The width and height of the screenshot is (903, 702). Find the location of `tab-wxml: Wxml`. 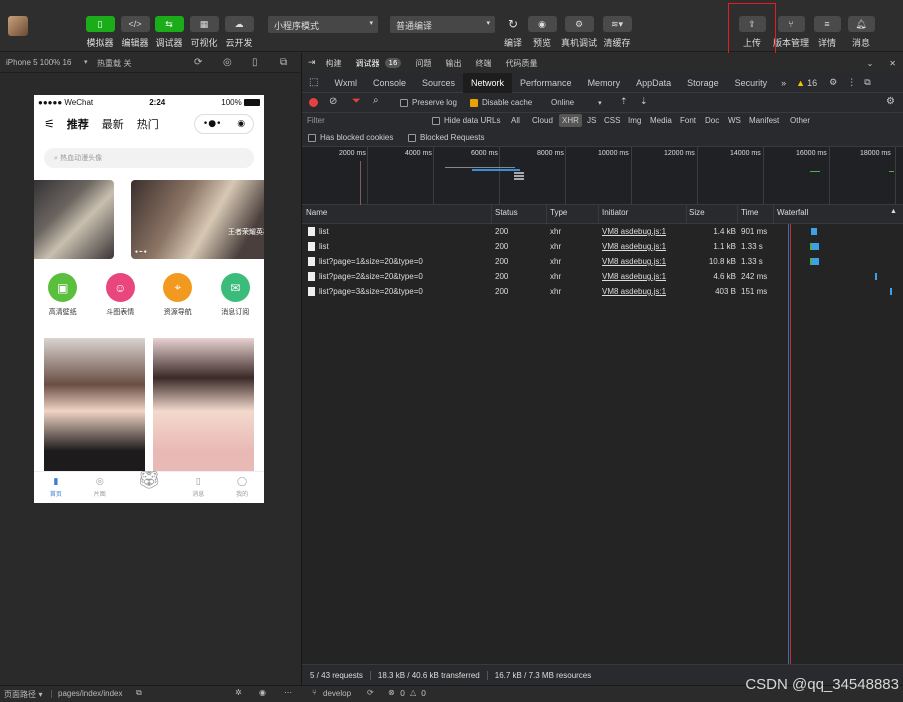

tab-wxml: Wxml is located at coordinates (345, 83).